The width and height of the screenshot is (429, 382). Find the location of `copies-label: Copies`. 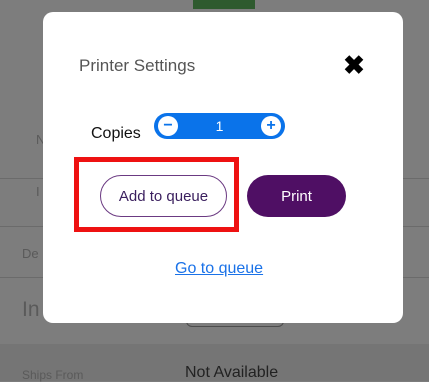

copies-label: Copies is located at coordinates (116, 133).